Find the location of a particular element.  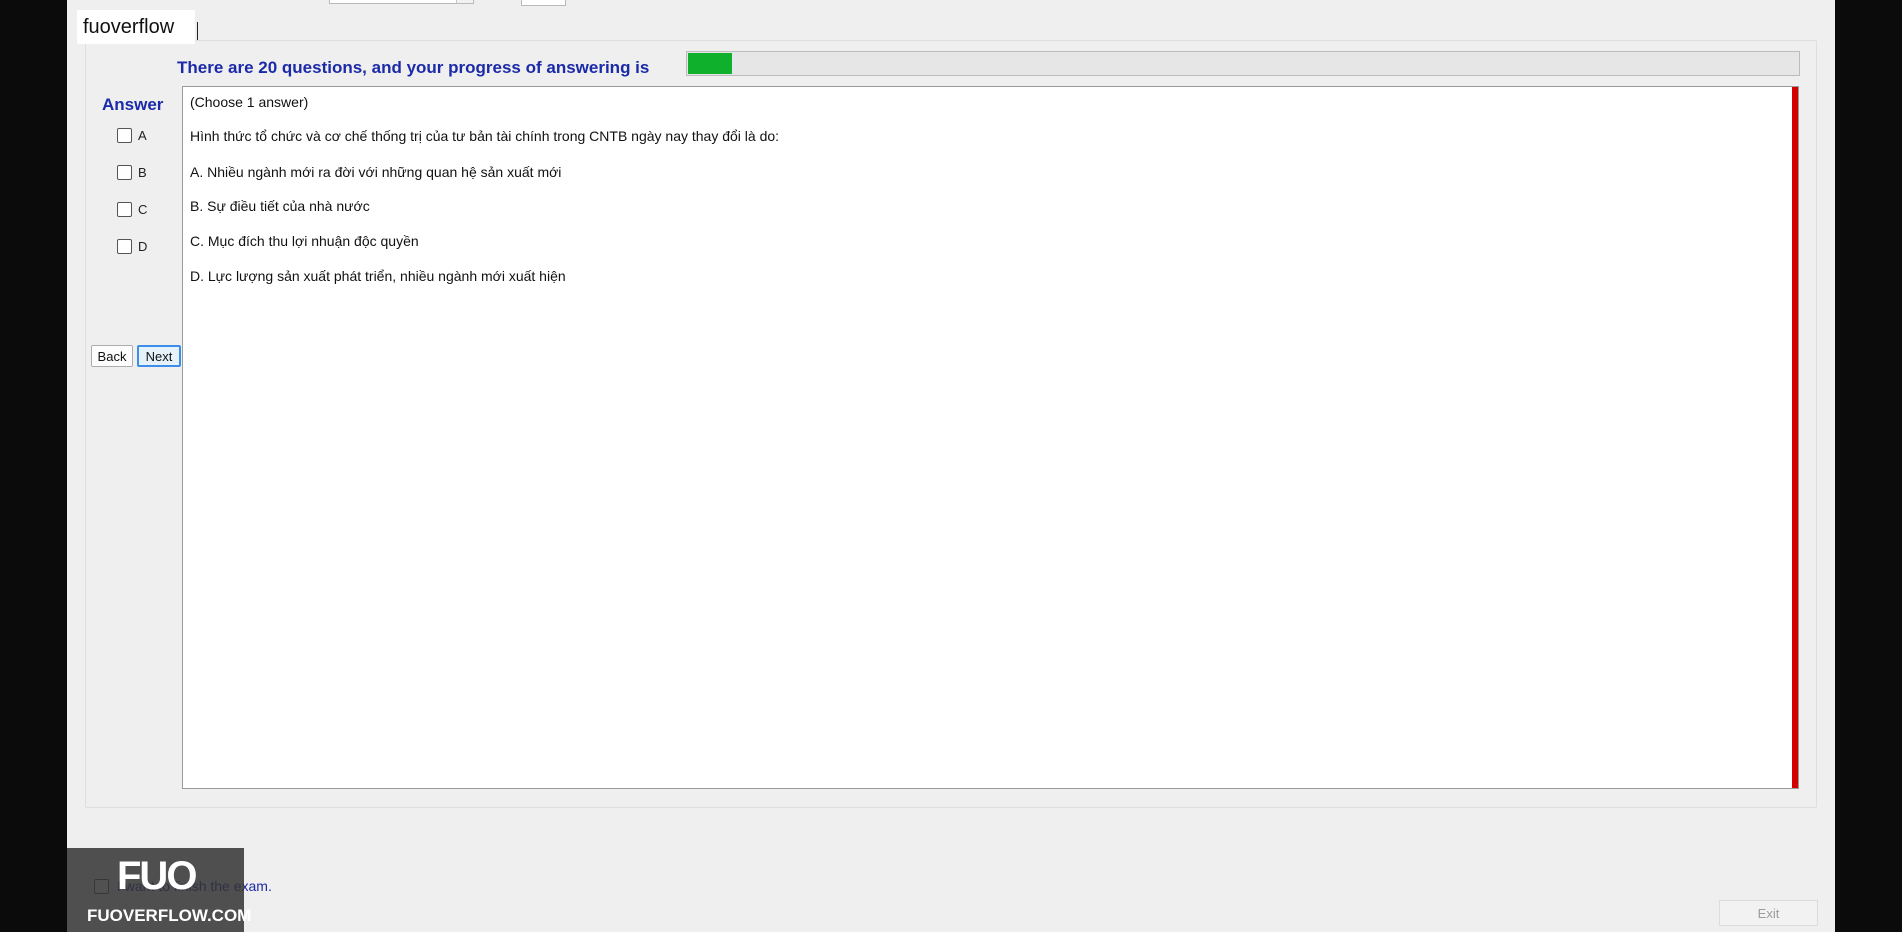

logo-mark: FUO is located at coordinates (157, 876).